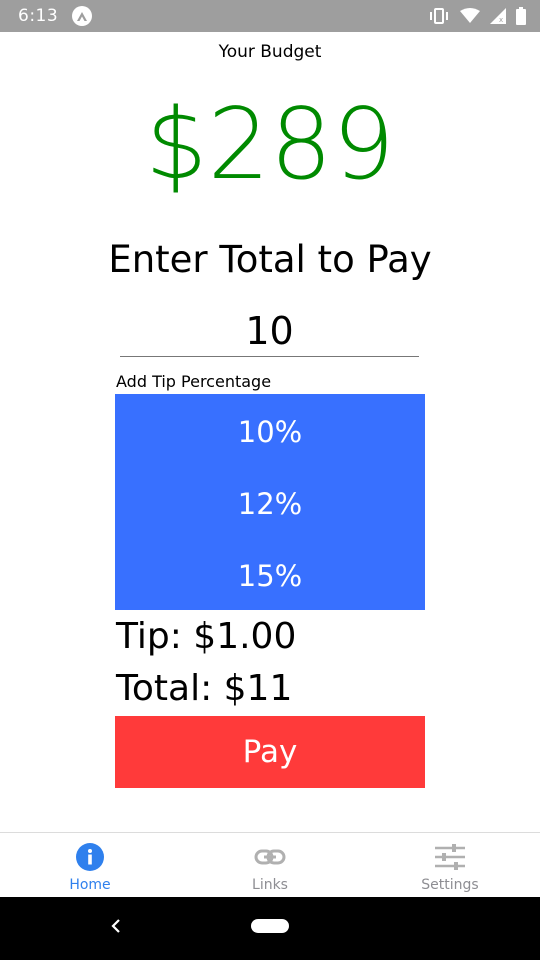  What do you see at coordinates (450, 857) in the screenshot?
I see `sliders-icon` at bounding box center [450, 857].